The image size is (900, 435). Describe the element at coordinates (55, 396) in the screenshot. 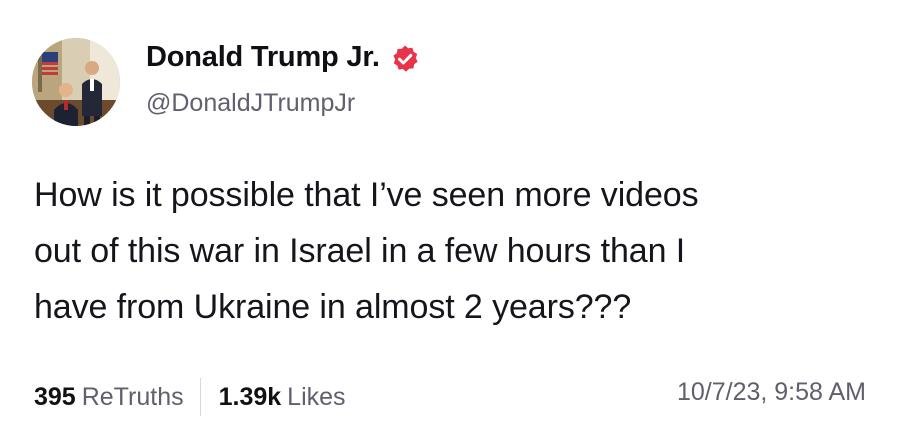

I see `retruths-count: 395` at that location.